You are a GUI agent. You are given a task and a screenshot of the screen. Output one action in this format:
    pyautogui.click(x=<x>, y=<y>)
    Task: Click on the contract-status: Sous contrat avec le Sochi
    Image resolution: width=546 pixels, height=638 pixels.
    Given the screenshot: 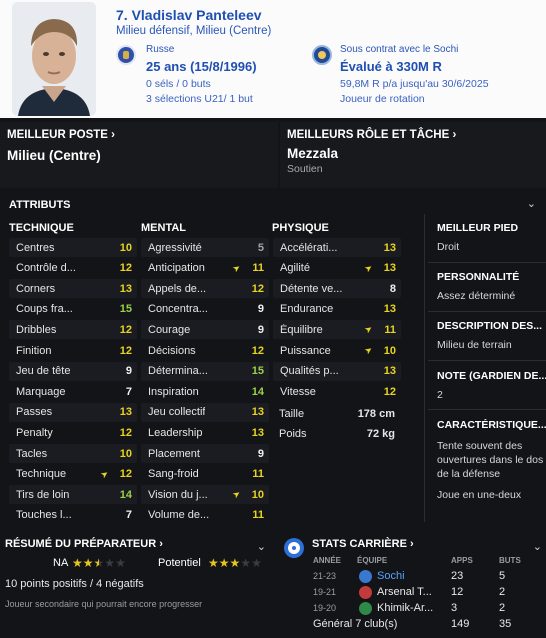 What is the action you would take?
    pyautogui.click(x=399, y=49)
    